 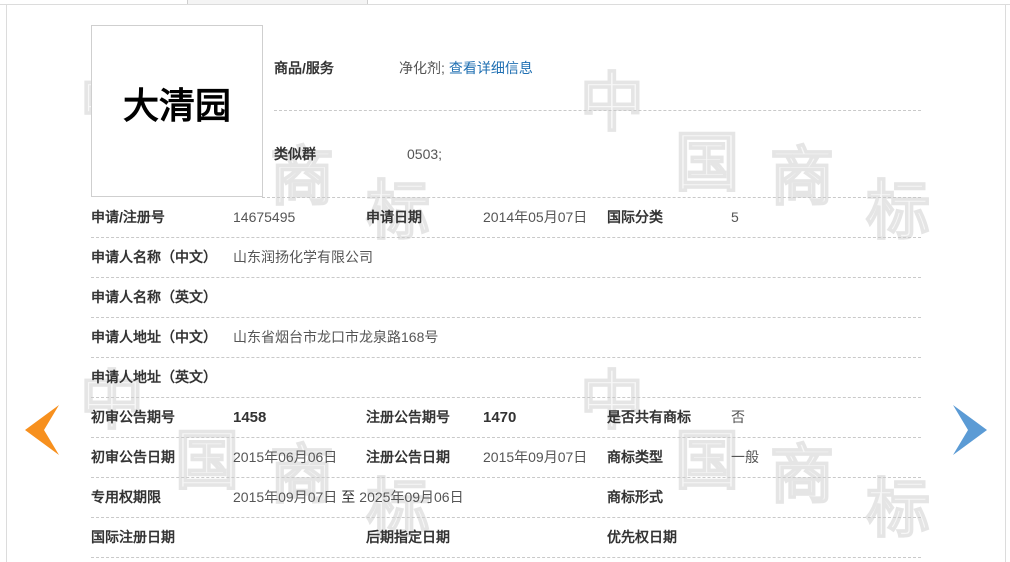 What do you see at coordinates (336, 337) in the screenshot?
I see `applicant-addr-cn-value: 山东省烟台市龙口市龙泉路168号` at bounding box center [336, 337].